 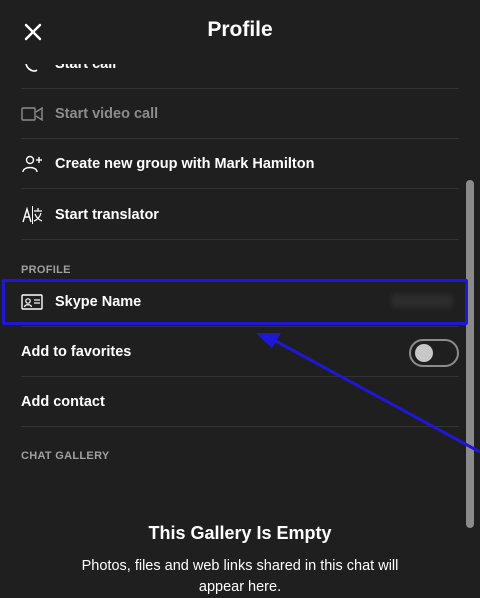 I want to click on annotation-arrow, so click(x=368, y=393).